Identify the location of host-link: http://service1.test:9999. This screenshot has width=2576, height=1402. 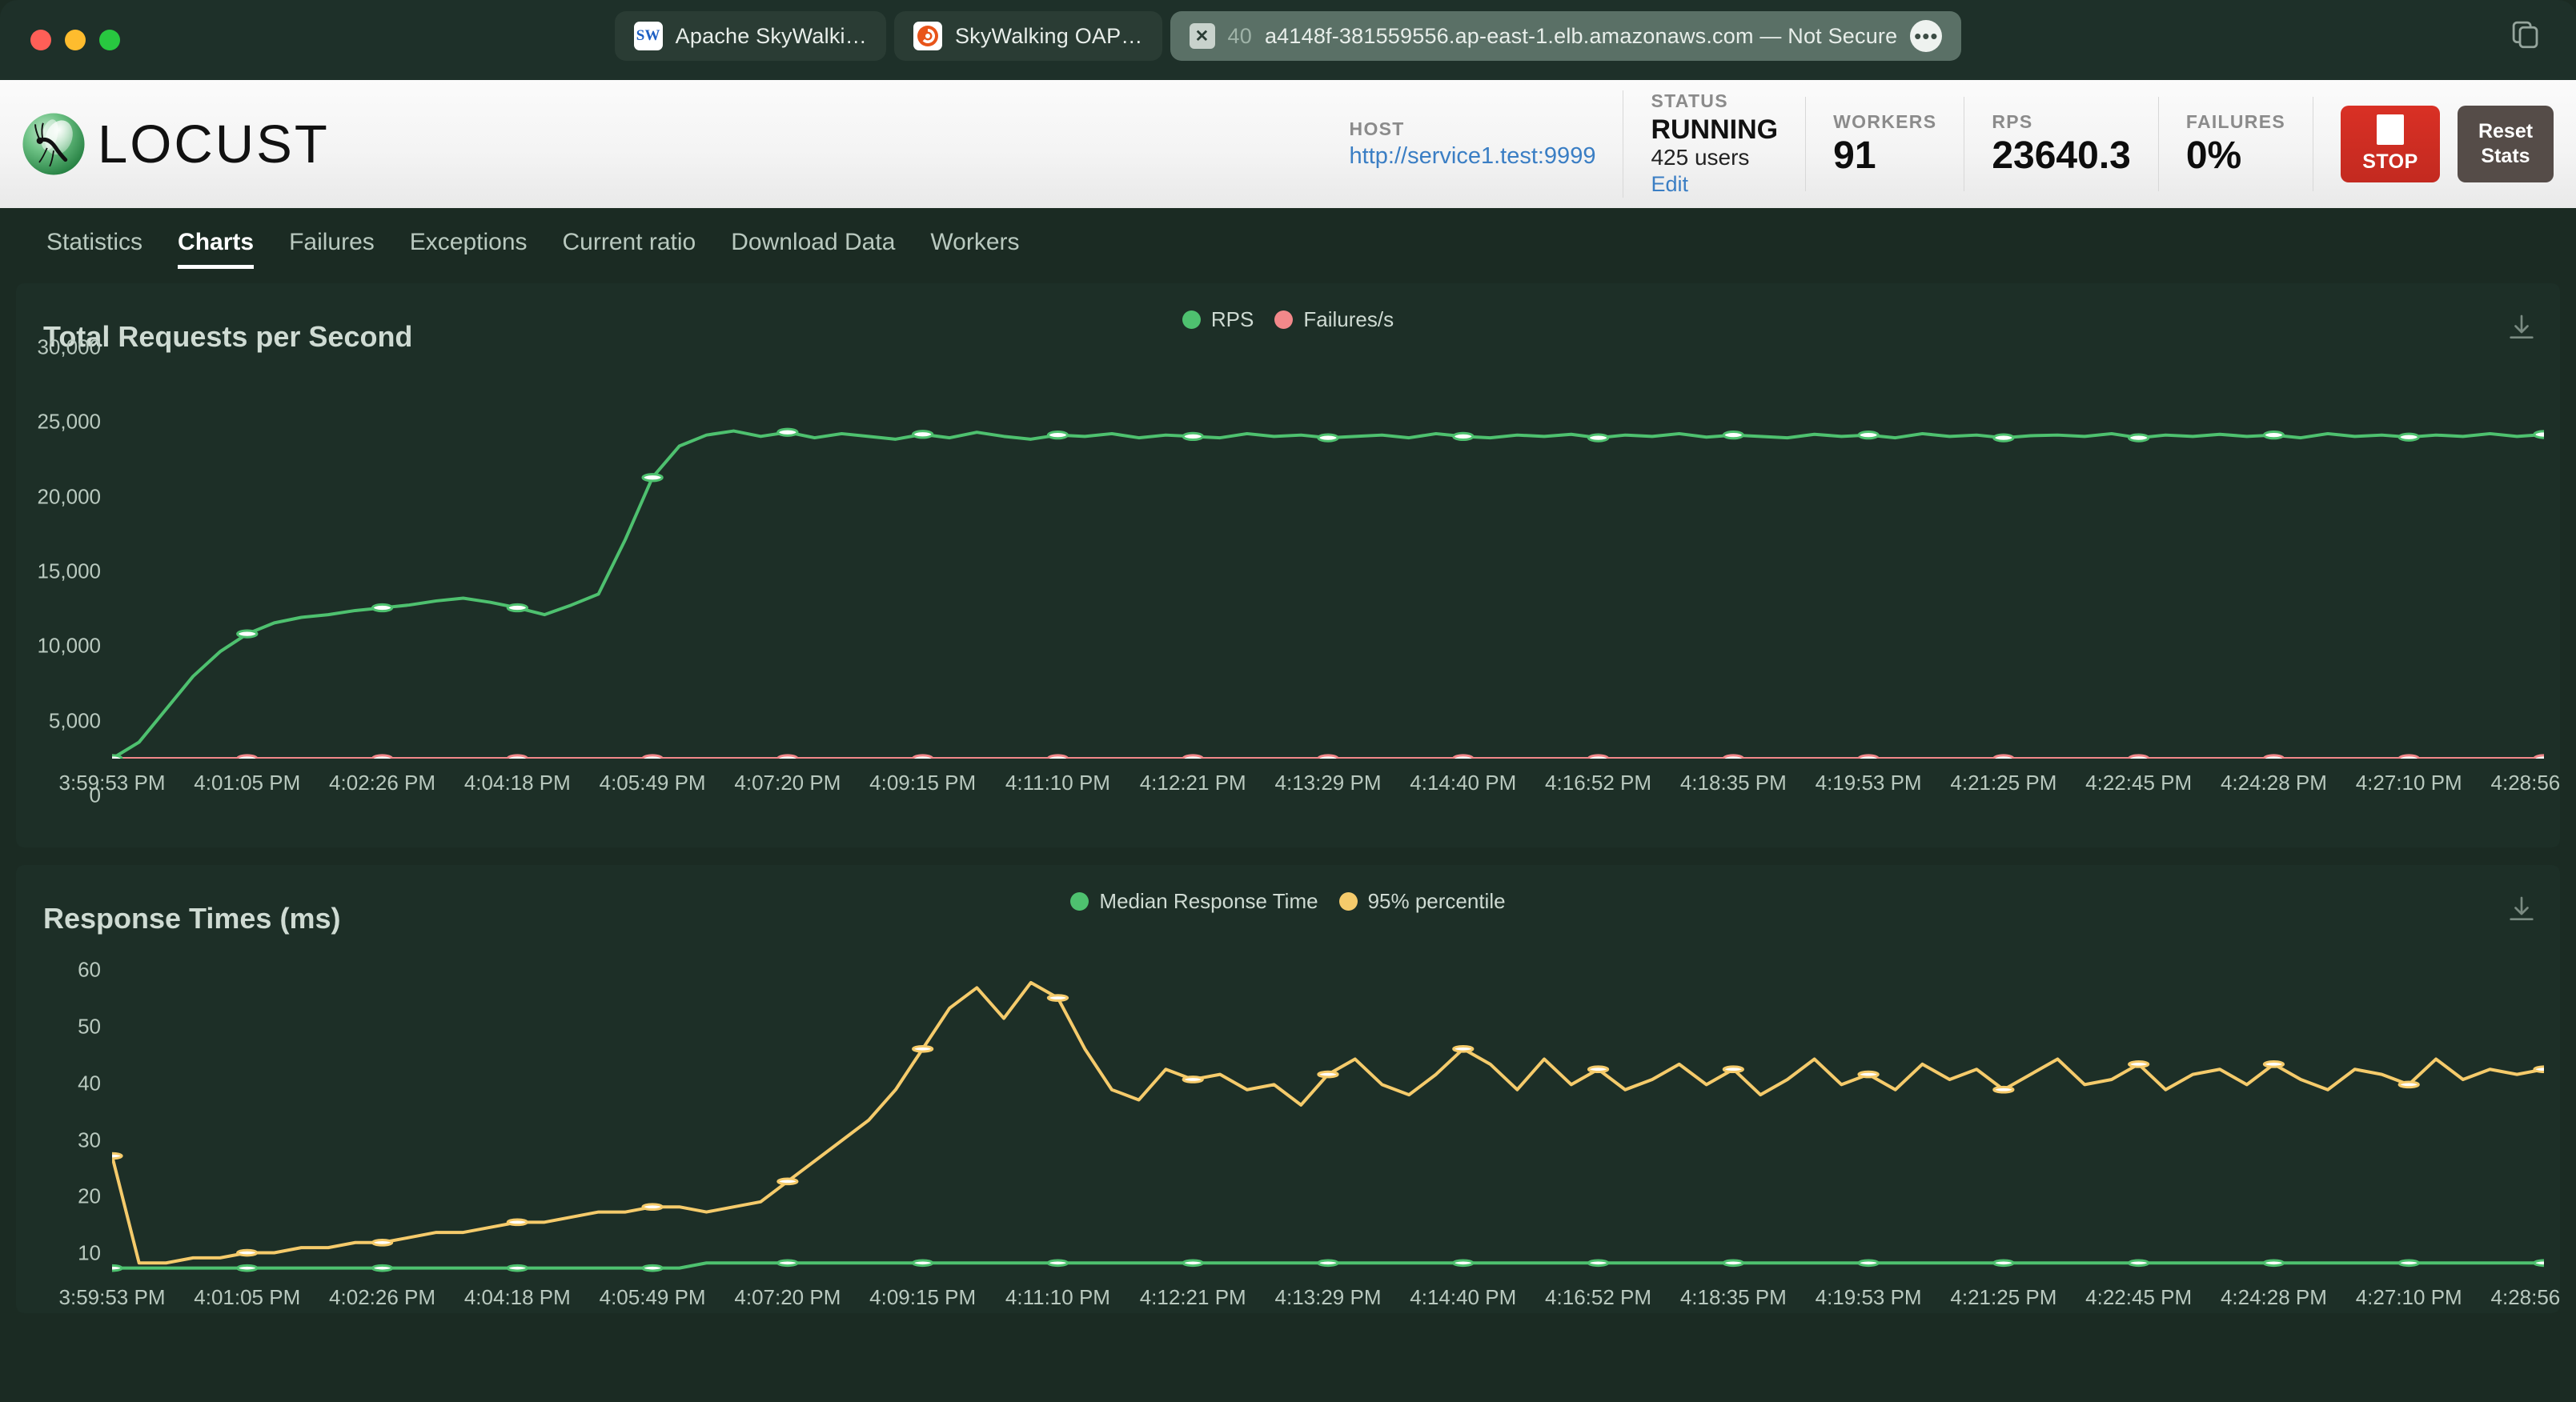
(1473, 156).